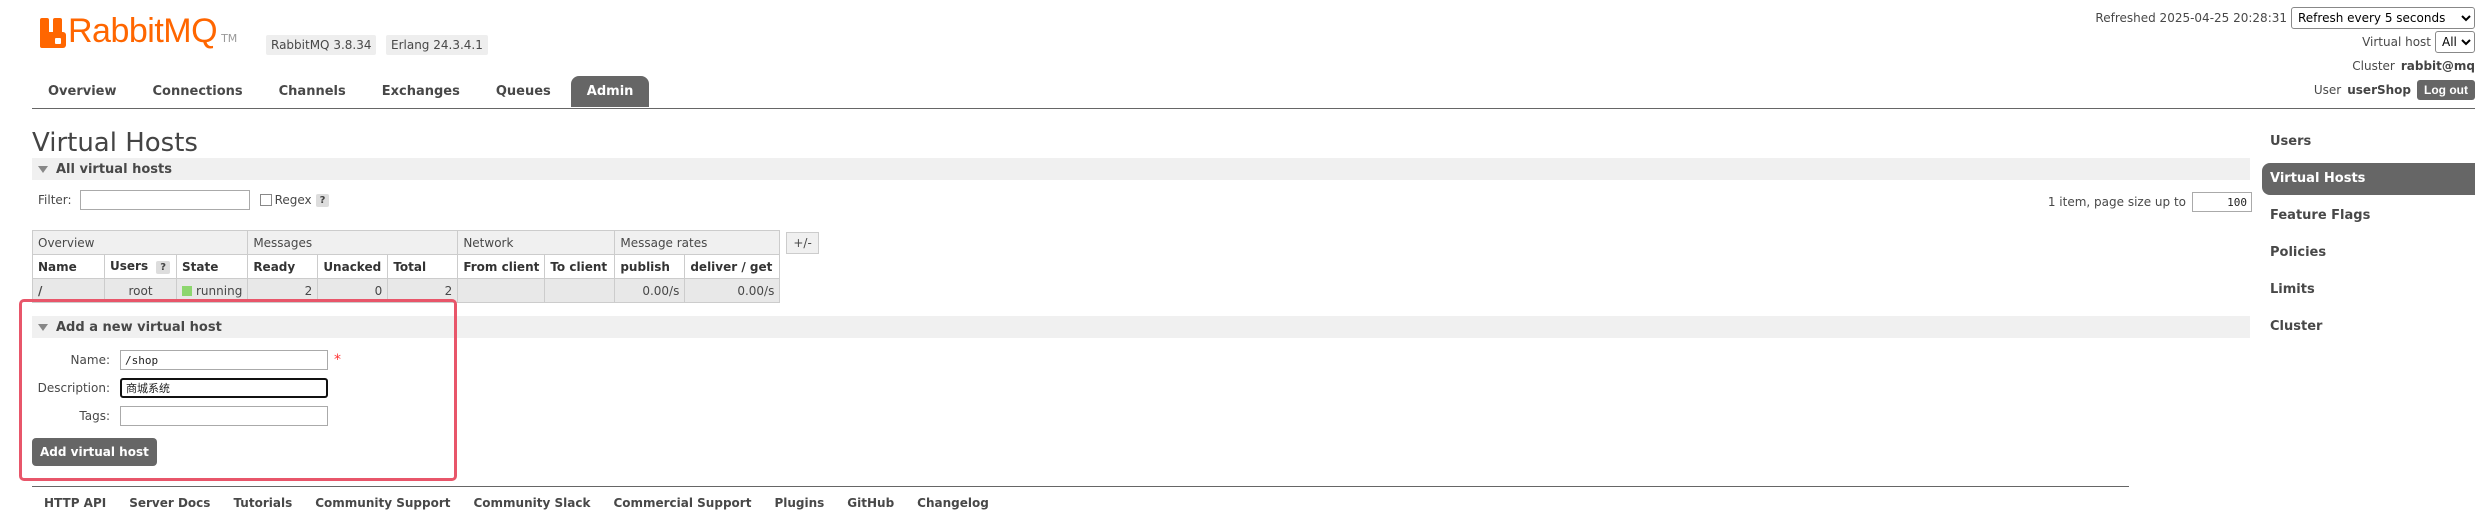  Describe the element at coordinates (870, 503) in the screenshot. I see `footer-link-github: GitHub` at that location.